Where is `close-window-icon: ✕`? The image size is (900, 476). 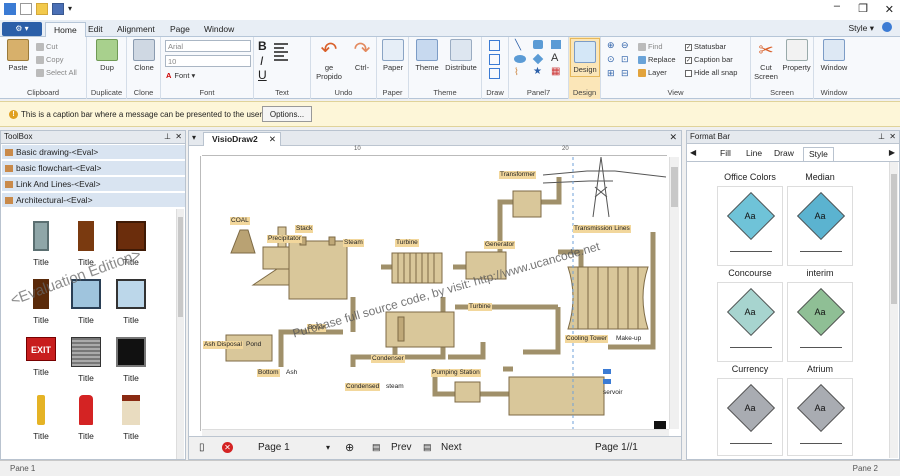 close-window-icon: ✕ is located at coordinates (889, 9).